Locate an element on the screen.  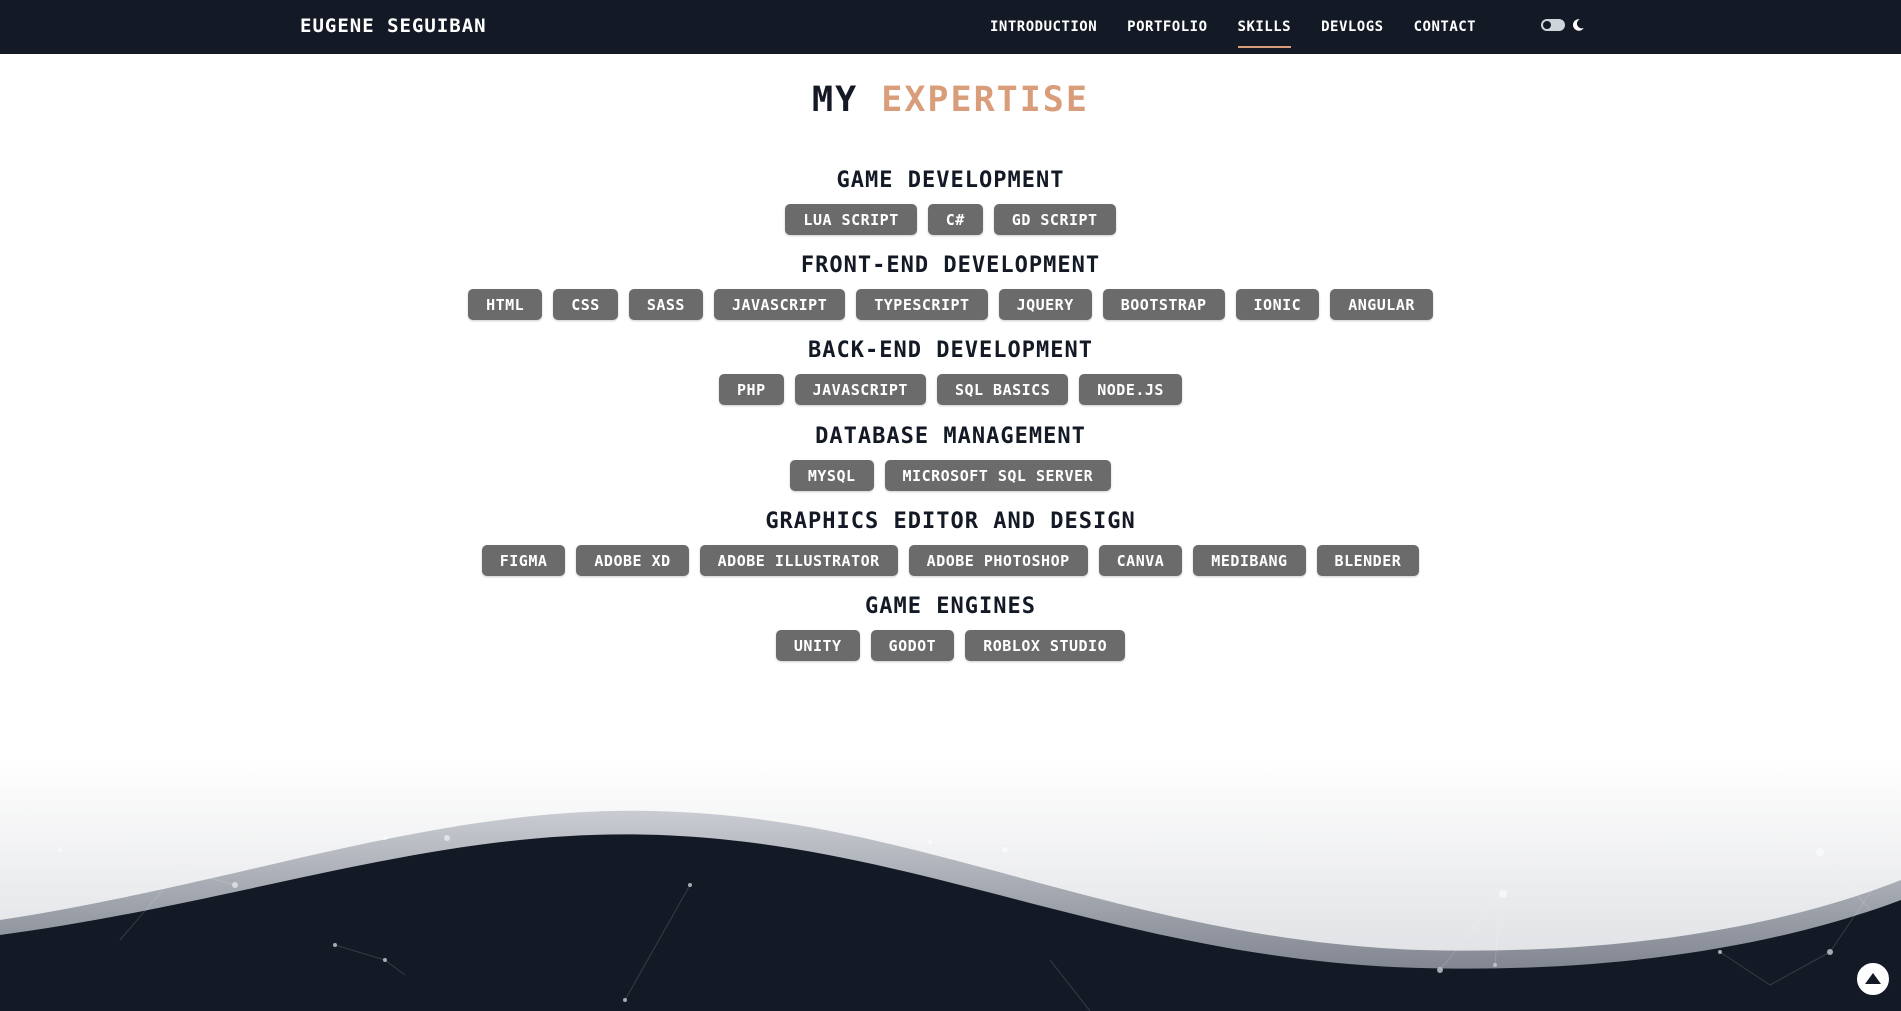
skill-chip: MYSQL is located at coordinates (831, 475).